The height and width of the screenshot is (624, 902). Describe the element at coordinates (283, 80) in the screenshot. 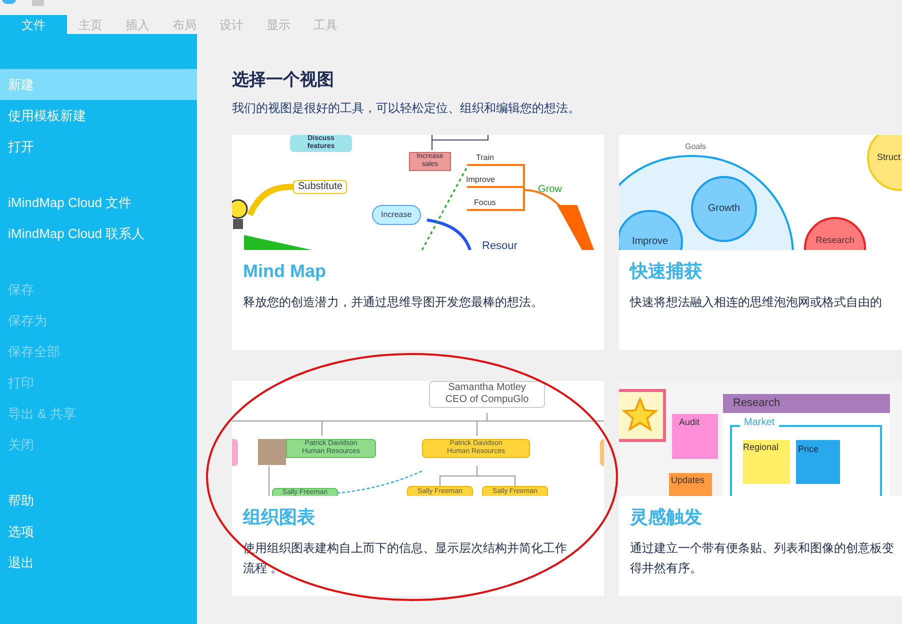

I see `page-title: 选择一个视图` at that location.